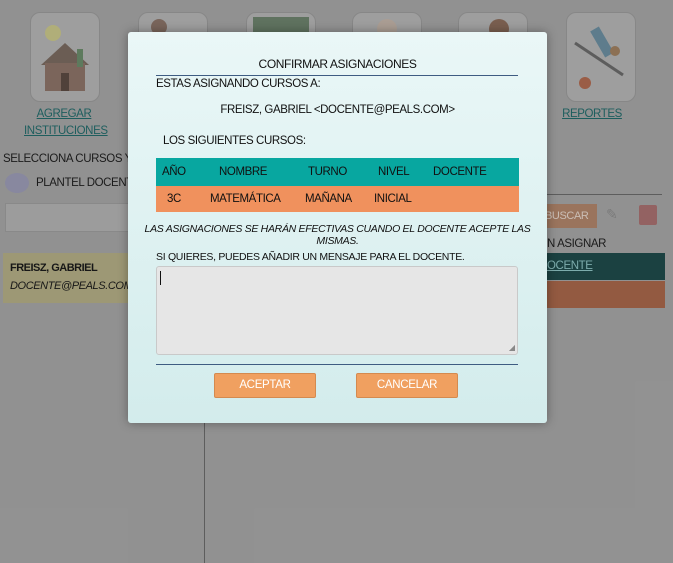  Describe the element at coordinates (238, 84) in the screenshot. I see `assigning-label: ESTAS ASIGNANDO CURSOS A:` at that location.